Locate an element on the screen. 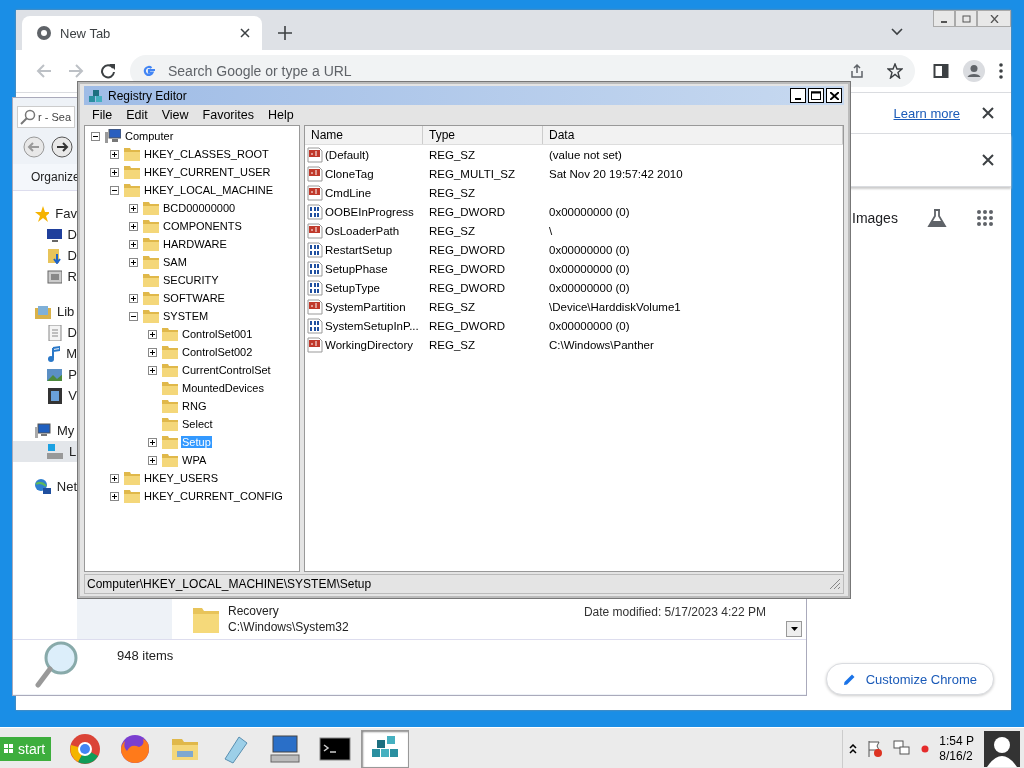 This screenshot has height=768, width=1024. value-name: CmdLine is located at coordinates (348, 192).